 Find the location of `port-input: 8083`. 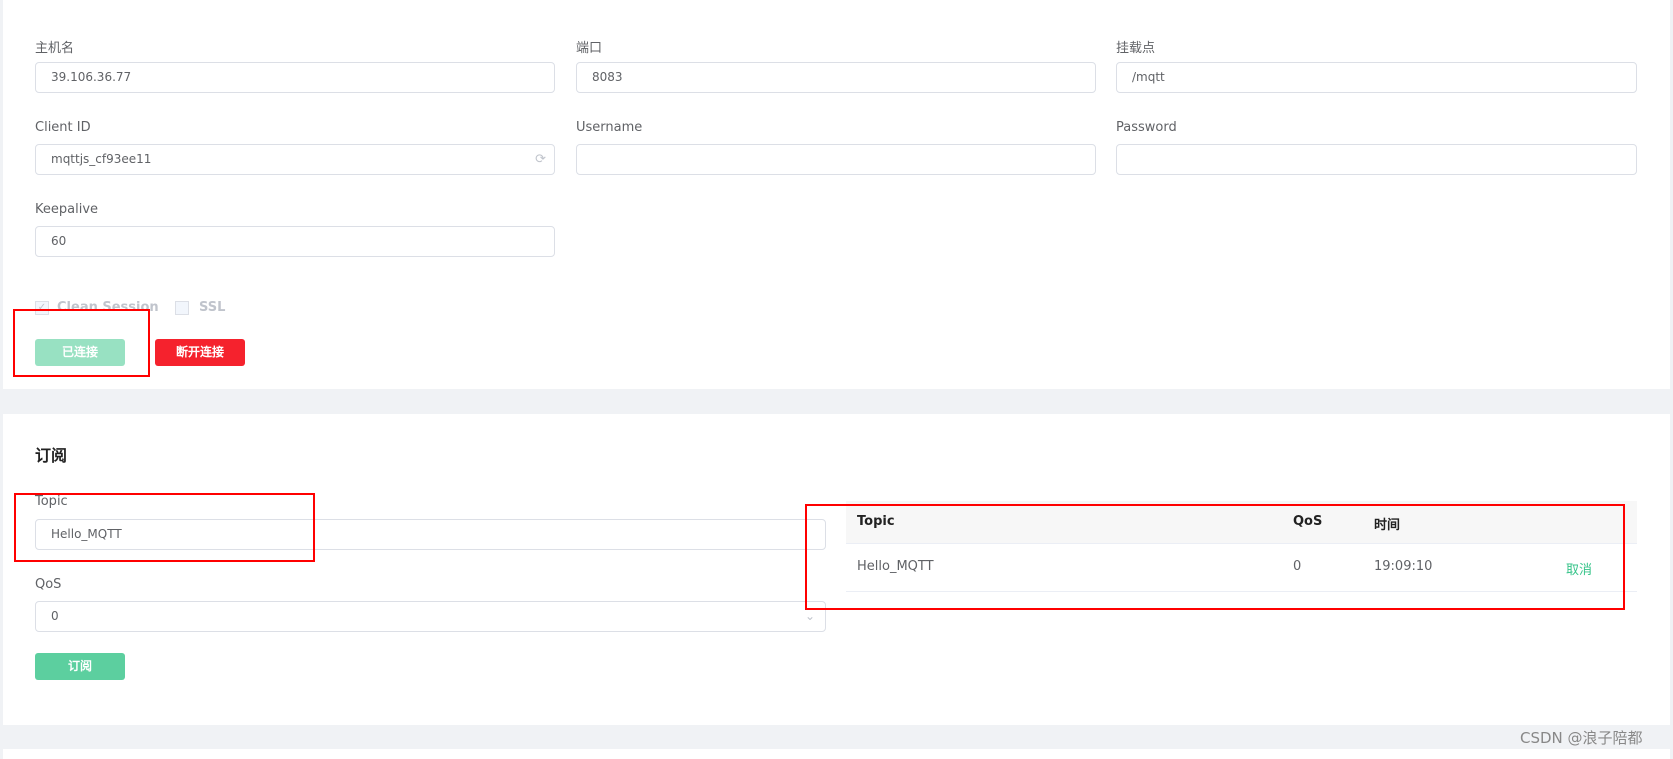

port-input: 8083 is located at coordinates (836, 77).